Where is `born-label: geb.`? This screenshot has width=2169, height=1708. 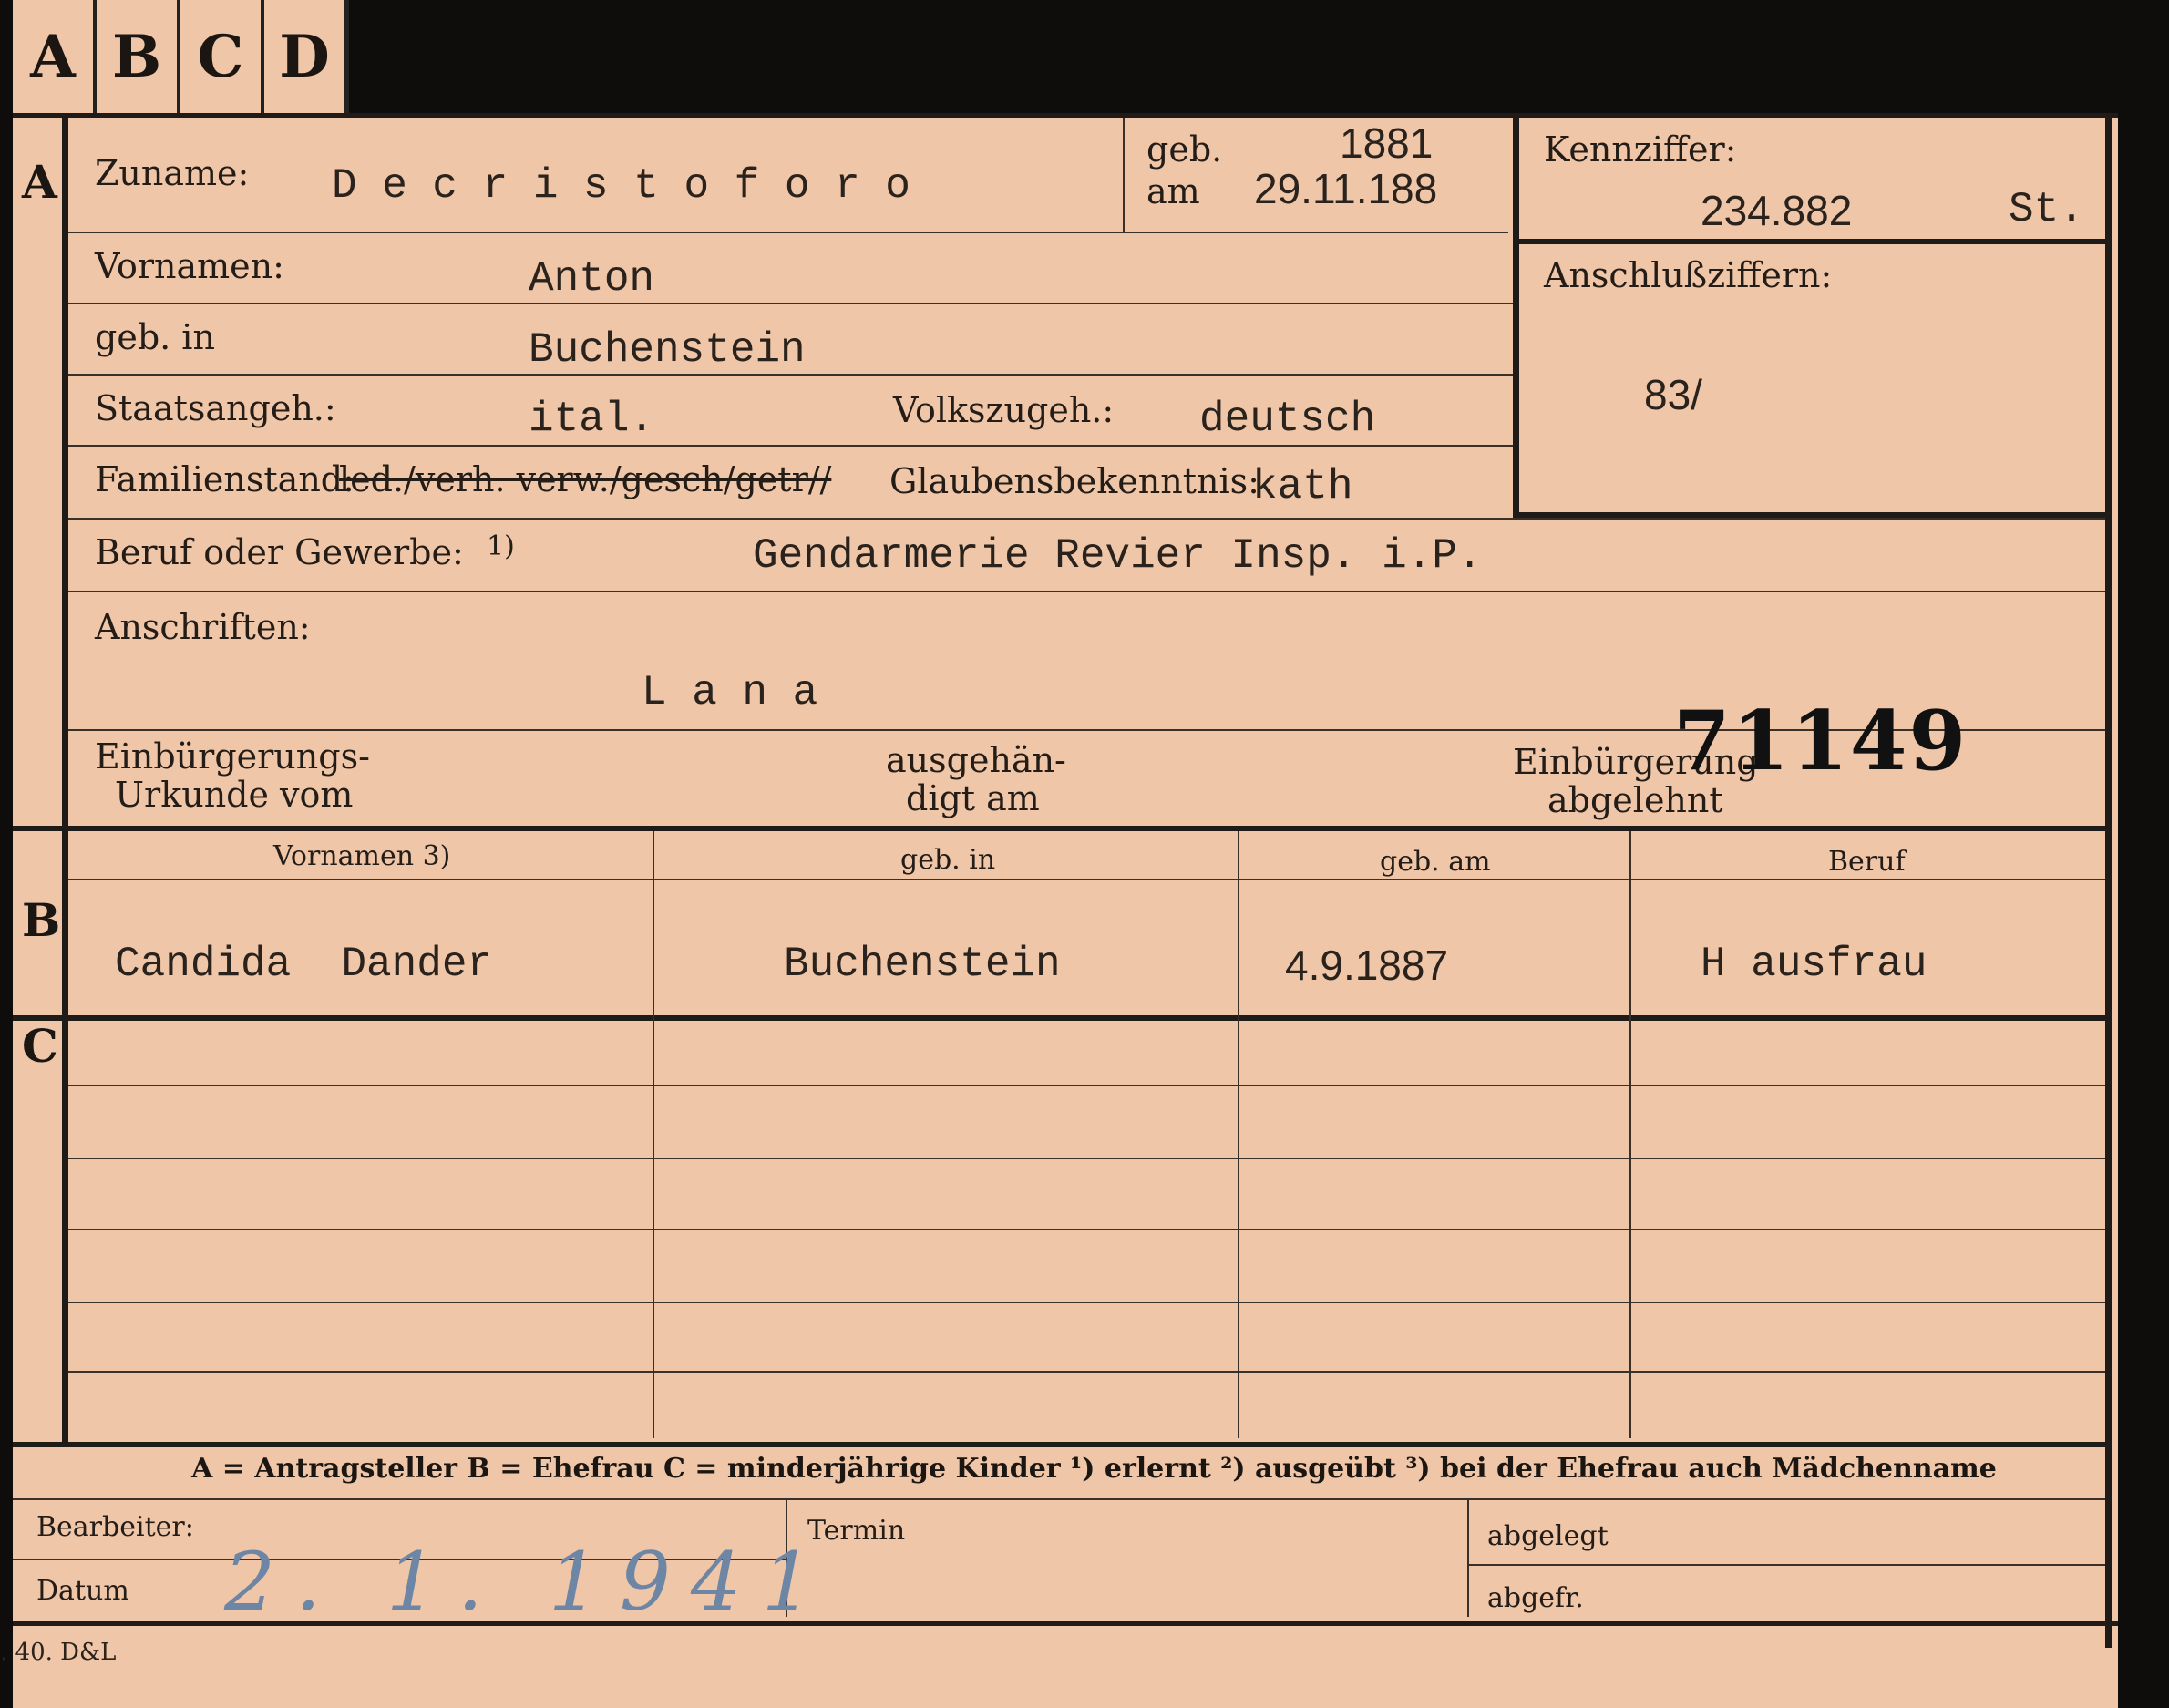
born-label: geb. is located at coordinates (1184, 149).